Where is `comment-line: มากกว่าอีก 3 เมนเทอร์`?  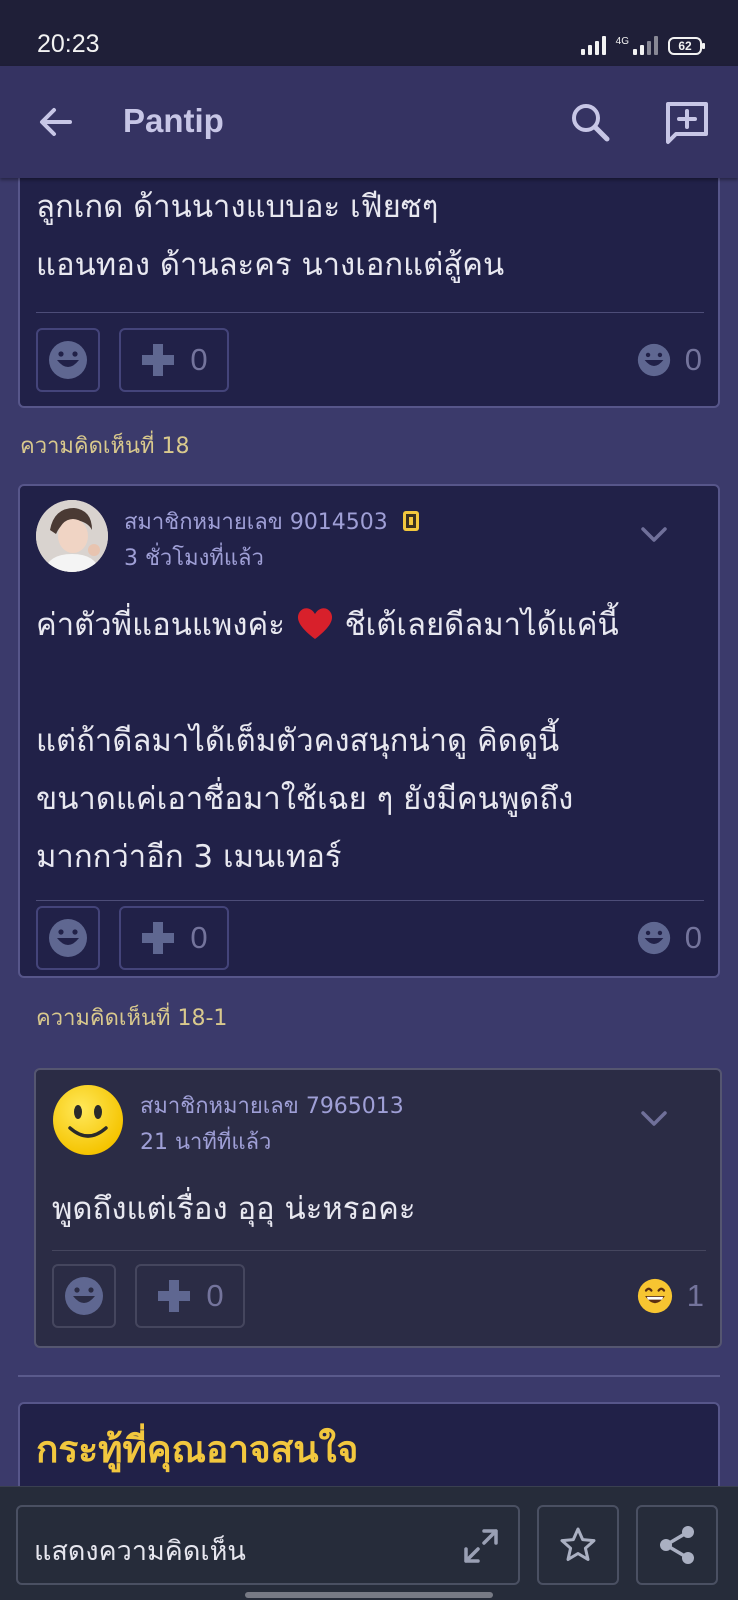
comment-line: มากกว่าอีก 3 เมนเทอร์ is located at coordinates (189, 857).